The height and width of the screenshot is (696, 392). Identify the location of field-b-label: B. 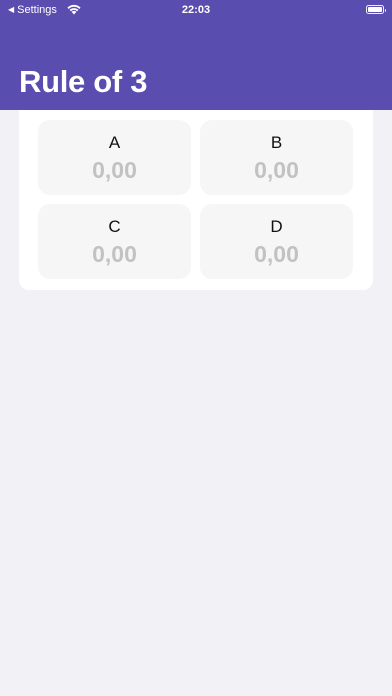
(276, 142).